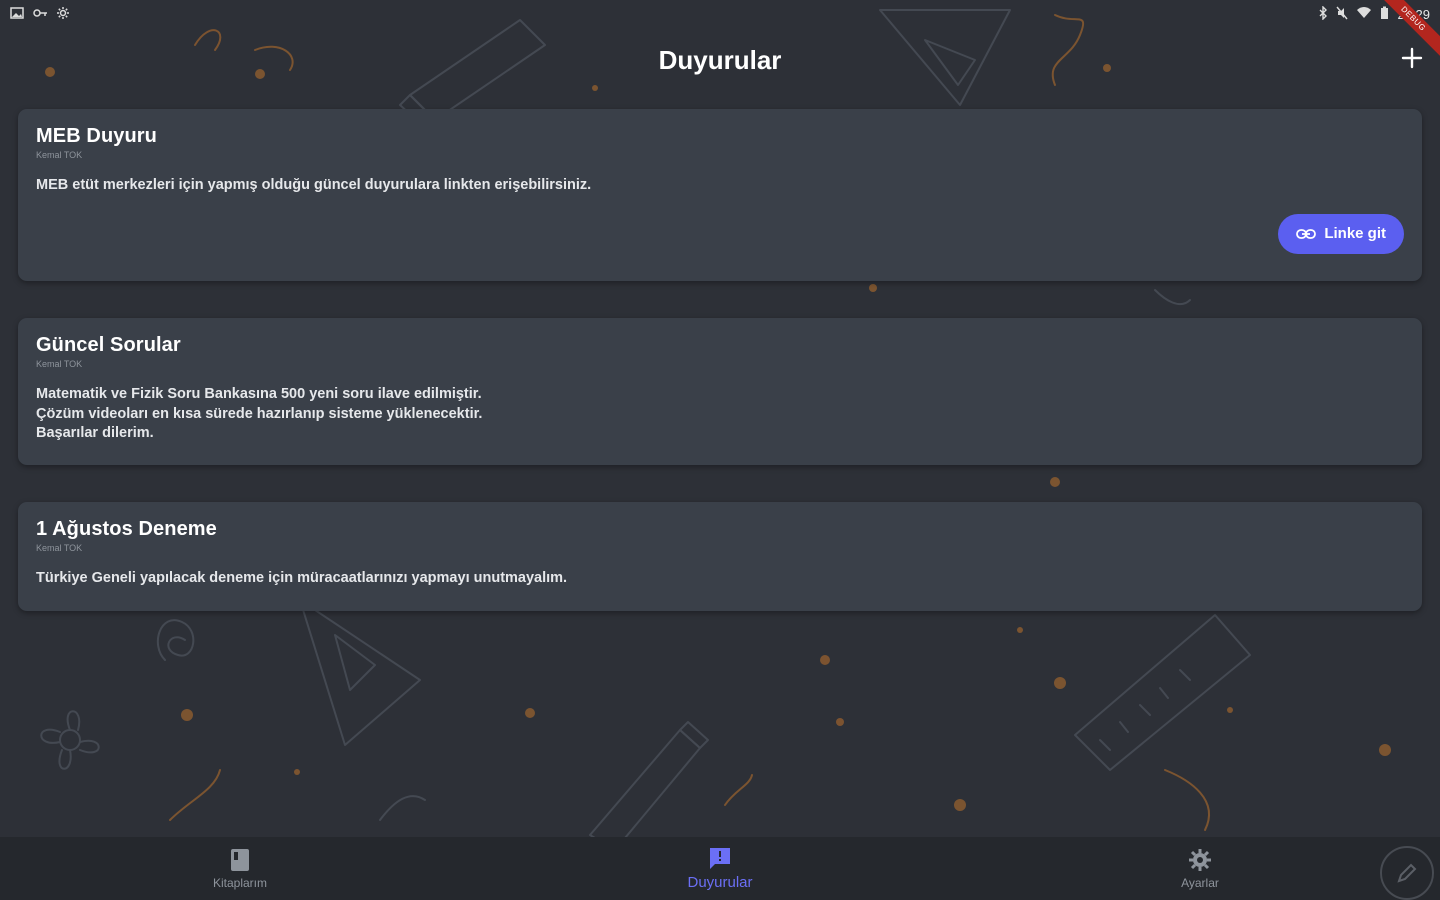  Describe the element at coordinates (1306, 234) in the screenshot. I see `link-icon` at that location.